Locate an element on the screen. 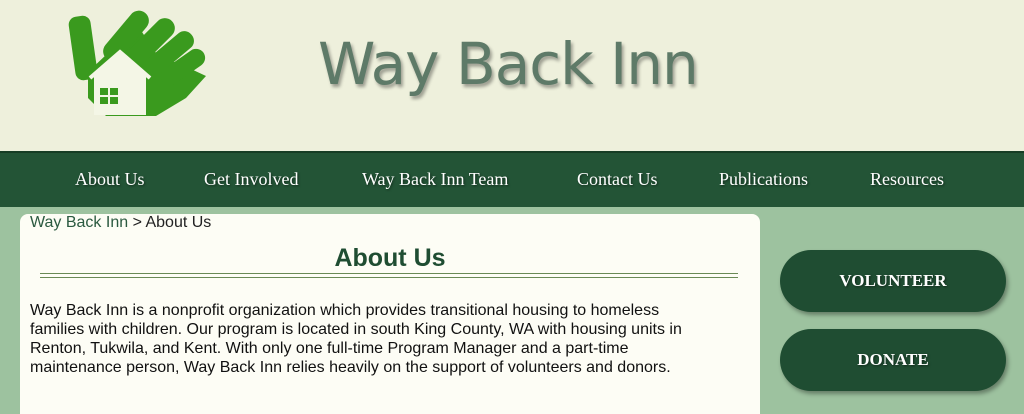 The width and height of the screenshot is (1024, 414). breadcrumb: Way Back Inn > About Us is located at coordinates (120, 223).